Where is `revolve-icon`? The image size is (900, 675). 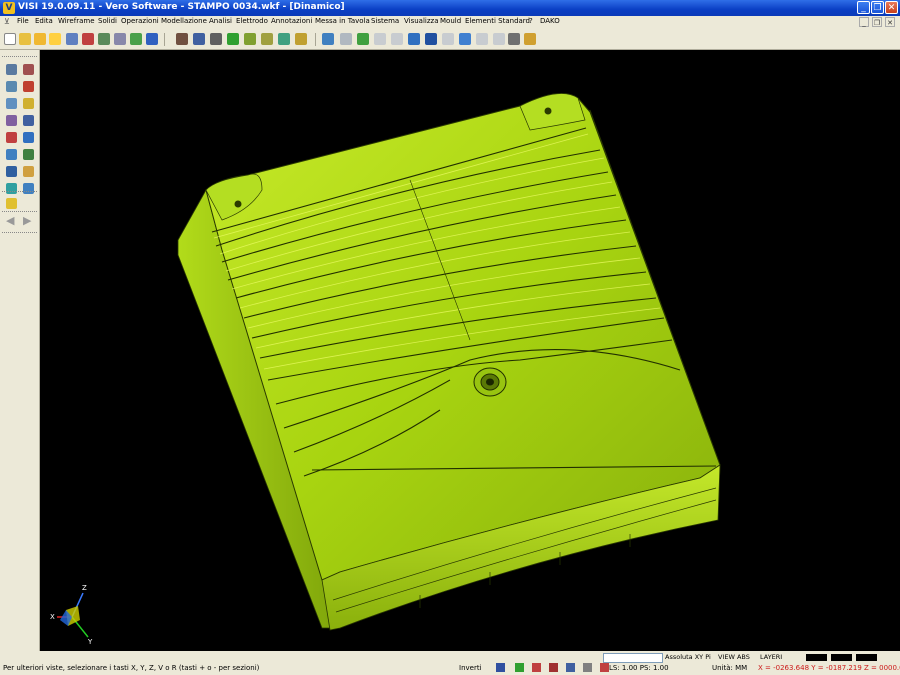 revolve-icon is located at coordinates (448, 39).